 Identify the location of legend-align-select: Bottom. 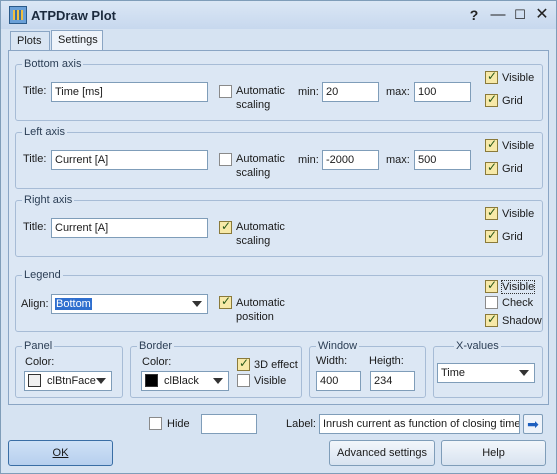
(129, 304).